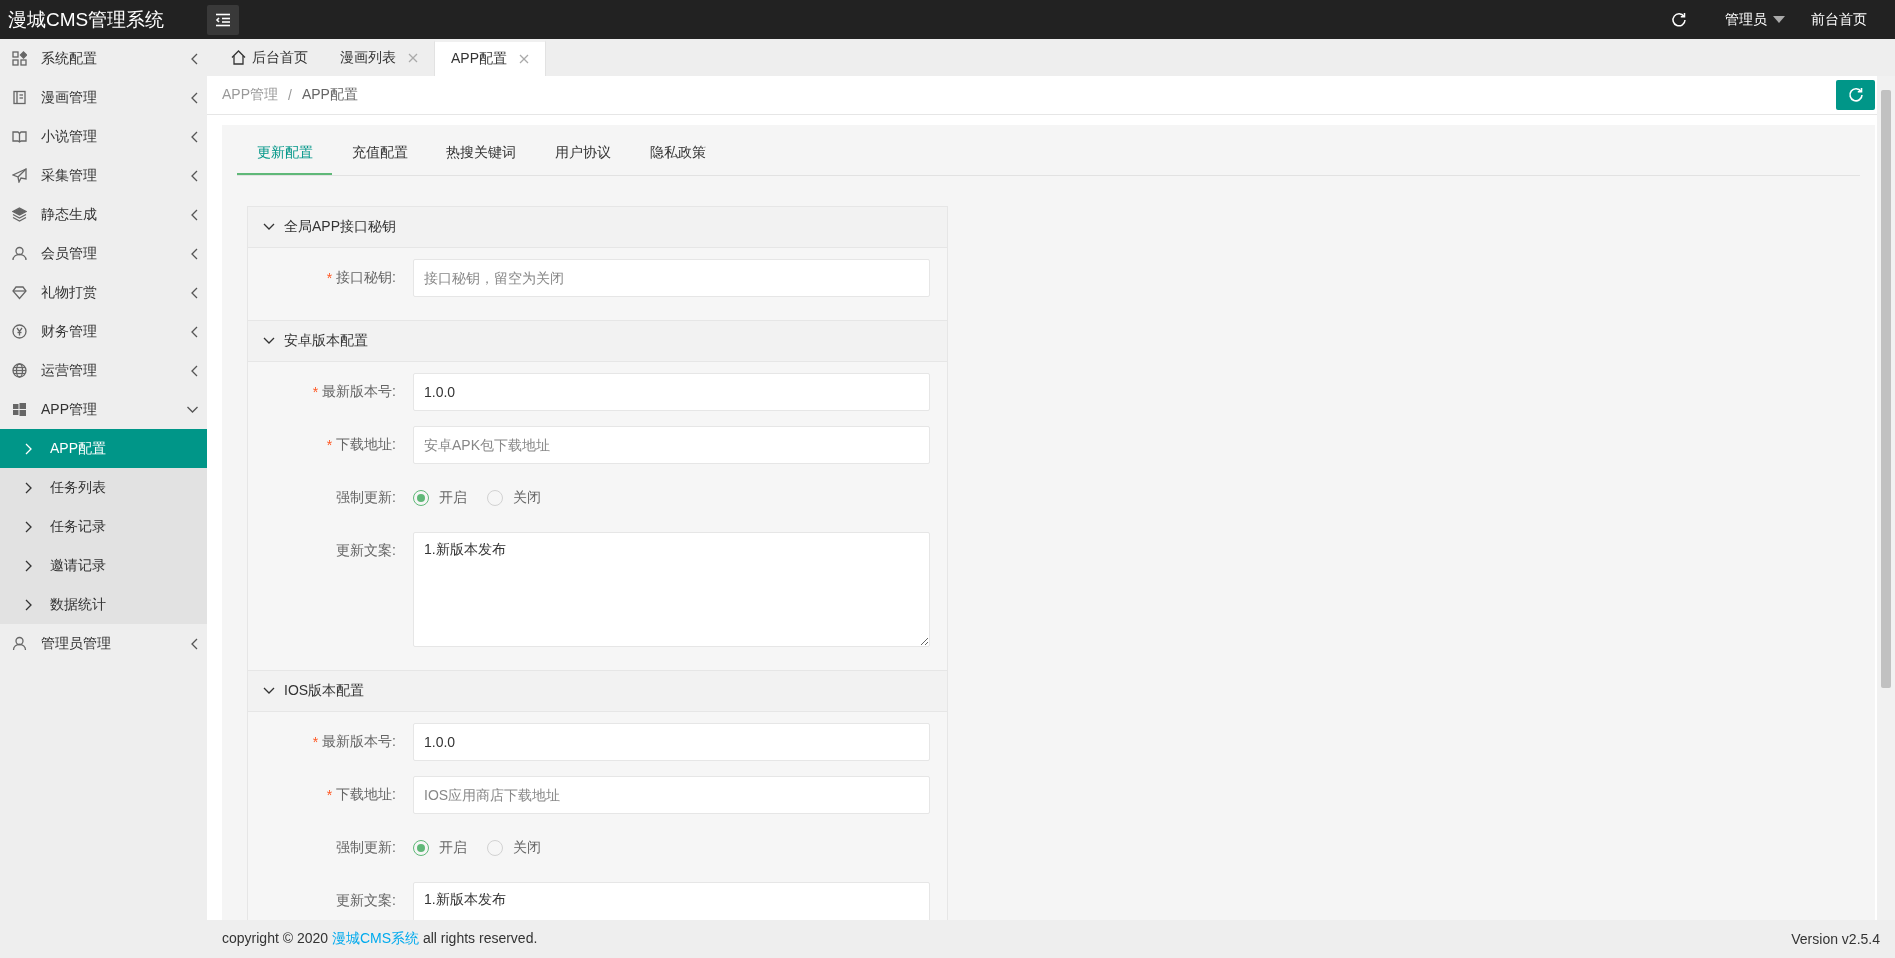 The image size is (1895, 958). What do you see at coordinates (103, 214) in the screenshot?
I see `sidebar-item: 静态生成` at bounding box center [103, 214].